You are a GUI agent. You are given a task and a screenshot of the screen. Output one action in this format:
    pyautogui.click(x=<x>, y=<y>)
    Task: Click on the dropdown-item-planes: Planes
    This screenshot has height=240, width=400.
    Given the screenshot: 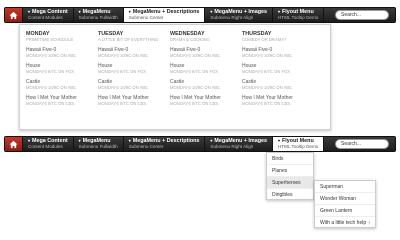 What is the action you would take?
    pyautogui.click(x=290, y=171)
    